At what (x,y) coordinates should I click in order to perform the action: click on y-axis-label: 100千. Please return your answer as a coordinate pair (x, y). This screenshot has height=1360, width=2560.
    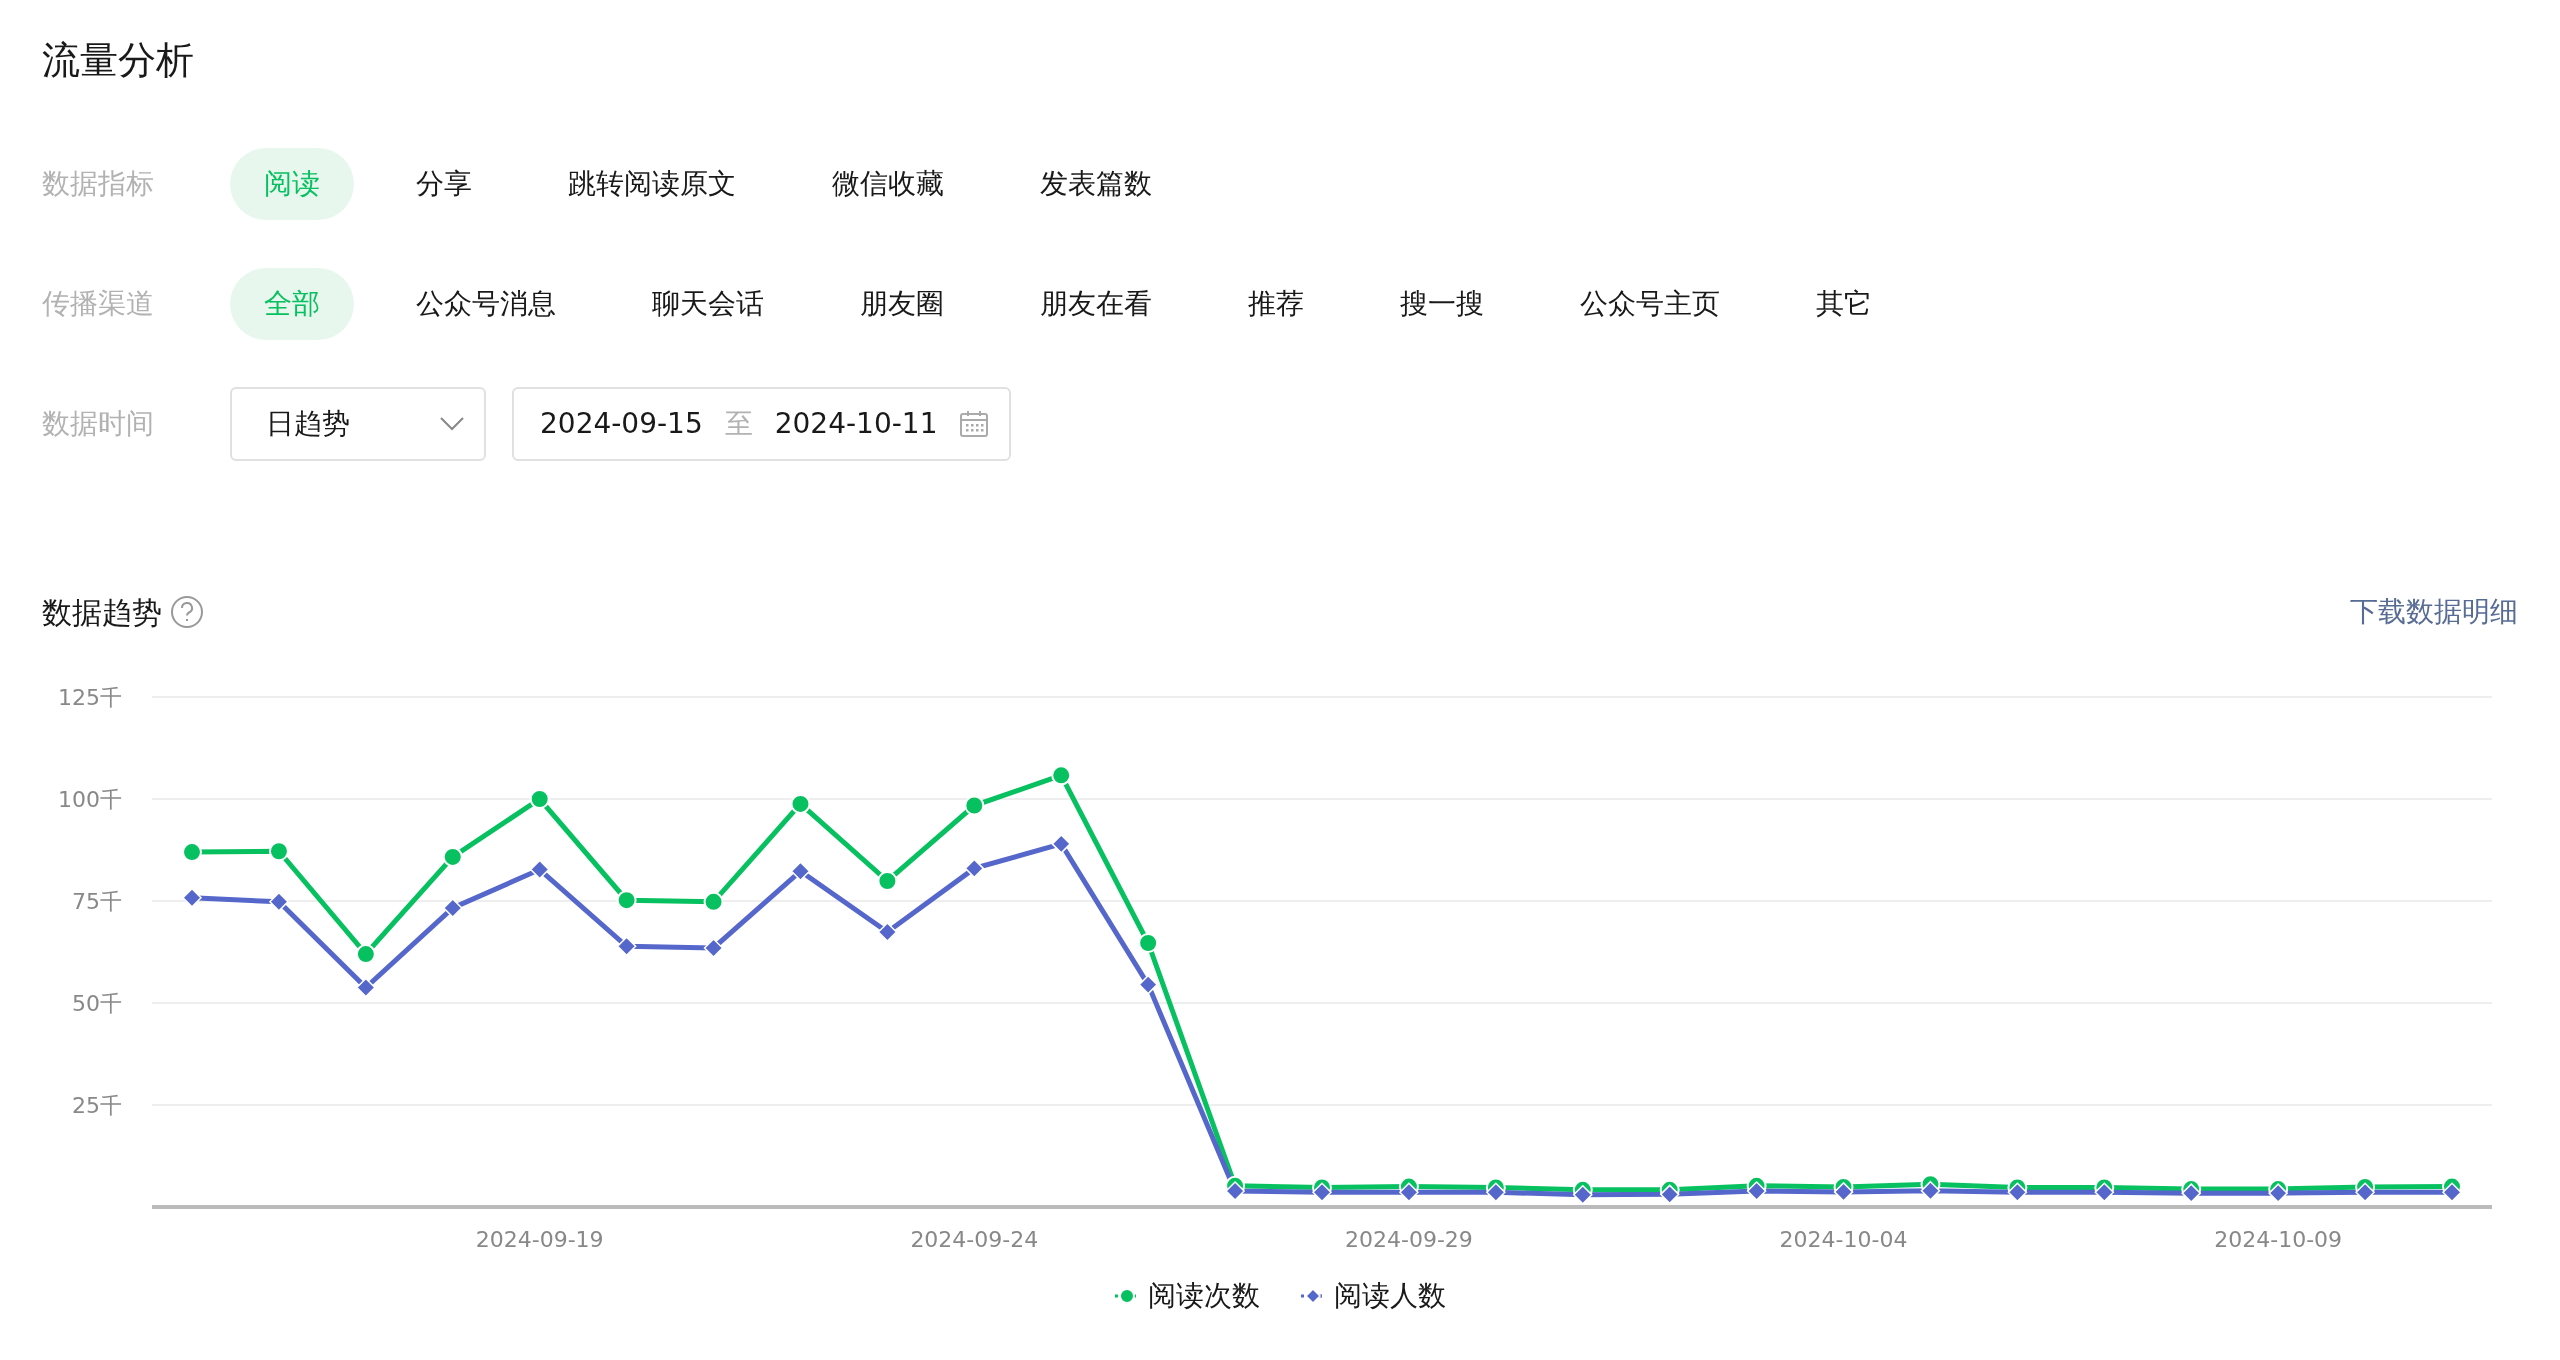
    Looking at the image, I should click on (90, 799).